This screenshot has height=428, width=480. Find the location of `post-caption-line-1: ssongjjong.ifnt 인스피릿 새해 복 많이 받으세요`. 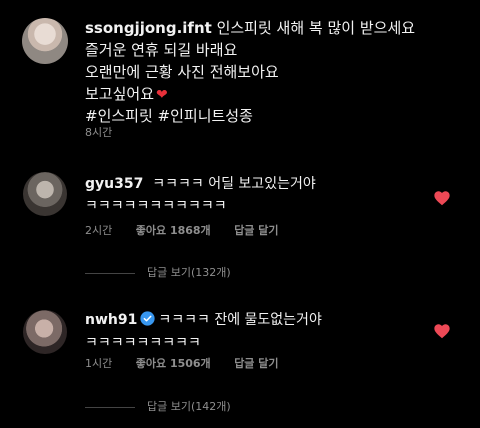

post-caption-line-1: ssongjjong.ifnt 인스피릿 새해 복 많이 받으세요 is located at coordinates (250, 27).